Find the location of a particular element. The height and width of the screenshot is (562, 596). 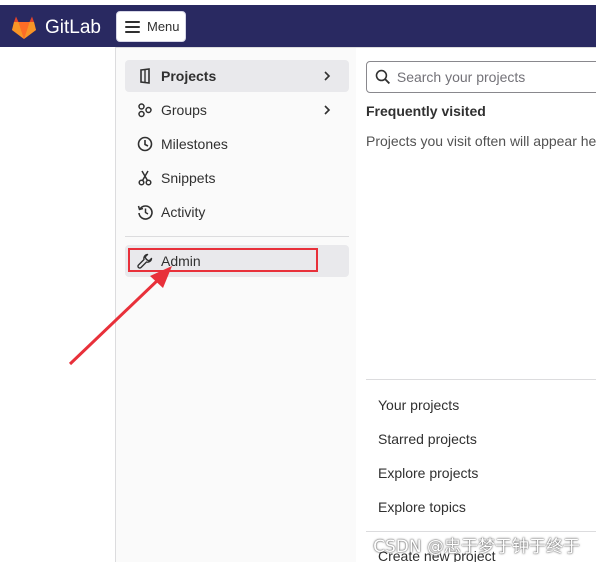

menu-item-label: Activity is located at coordinates (183, 212).